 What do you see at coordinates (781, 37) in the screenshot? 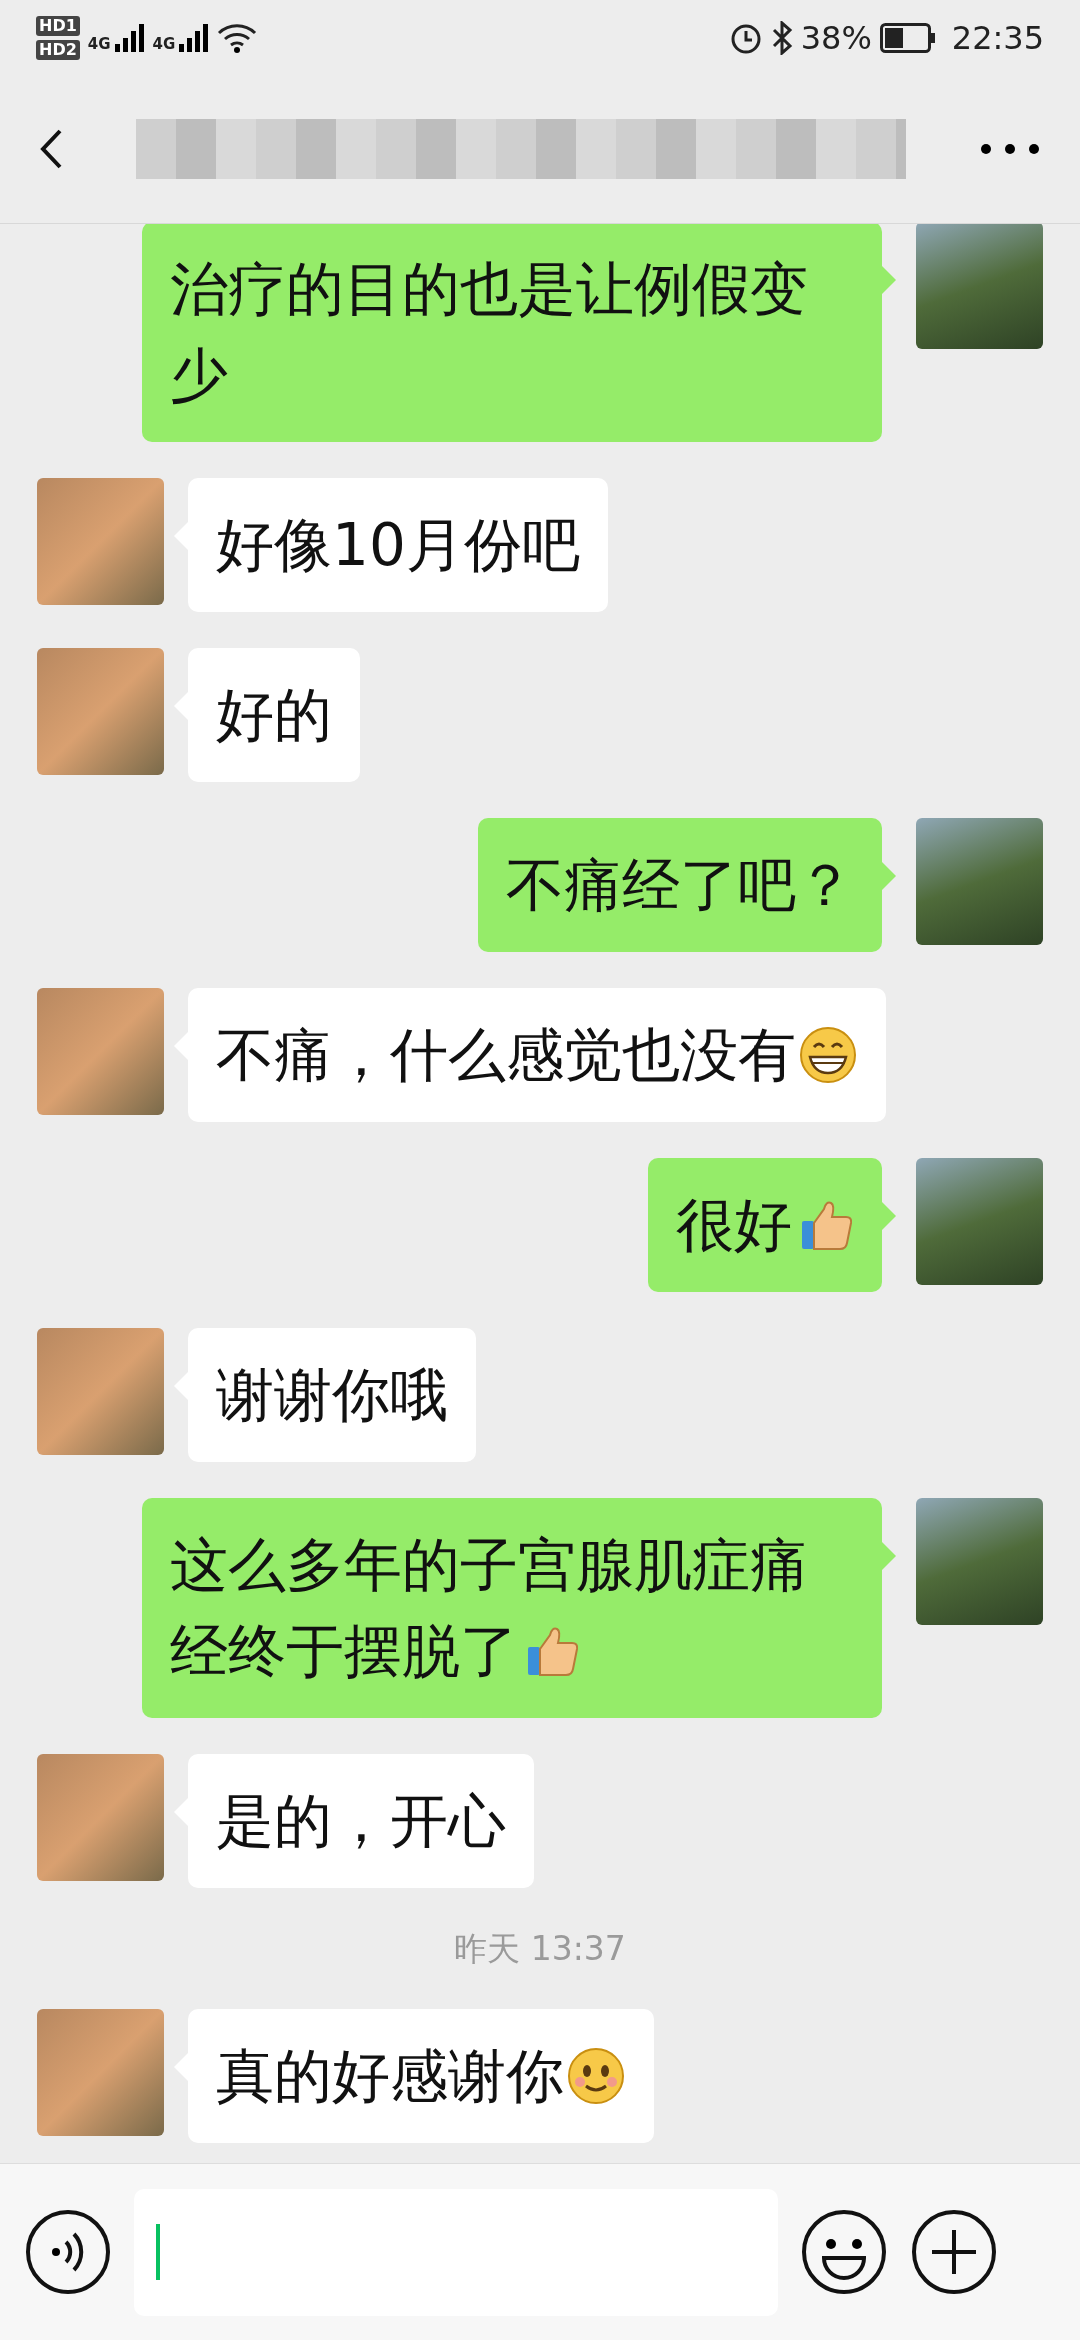
I see `bluetooth-icon` at bounding box center [781, 37].